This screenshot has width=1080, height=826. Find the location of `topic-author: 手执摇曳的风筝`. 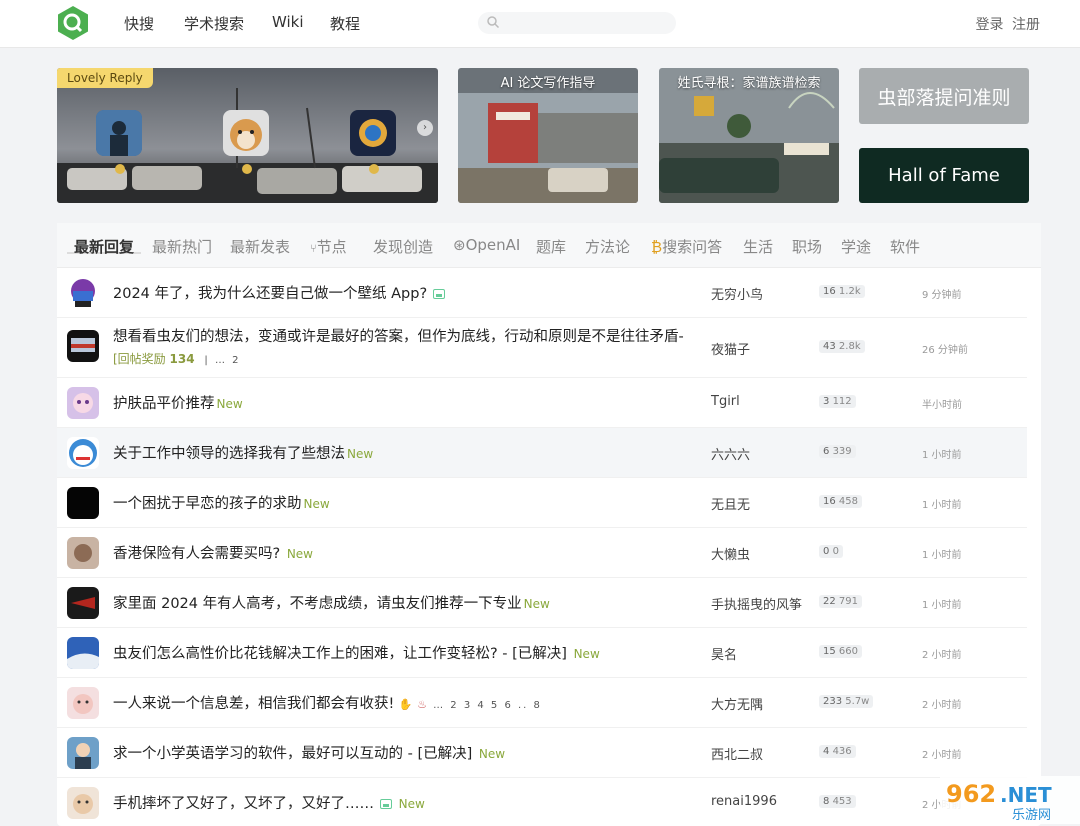

topic-author: 手执摇曳的风筝 is located at coordinates (756, 603).